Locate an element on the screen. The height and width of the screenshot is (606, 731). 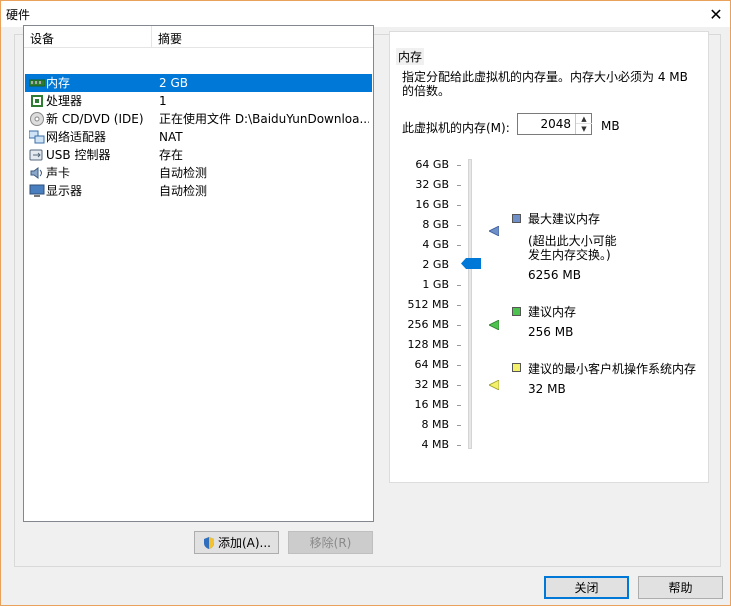
help-button-label: 帮助 is located at coordinates (680, 588).